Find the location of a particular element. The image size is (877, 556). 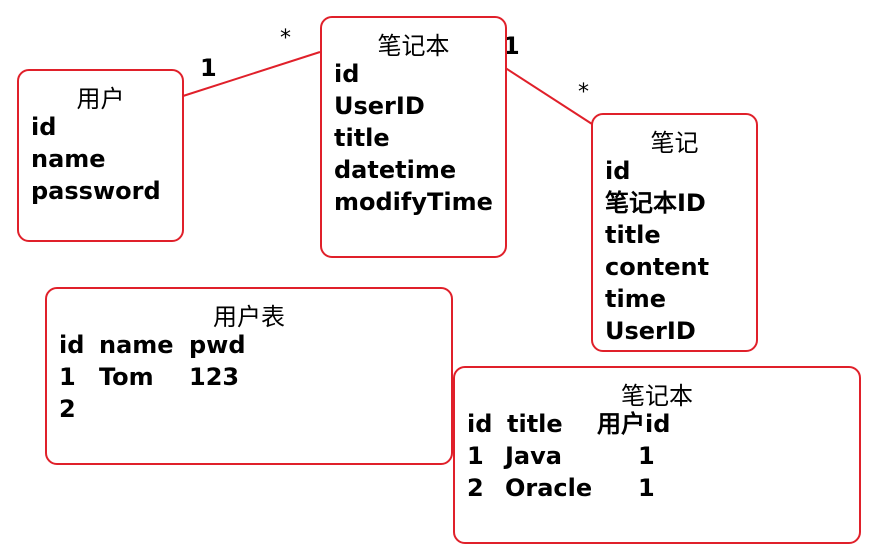

user-table-title: 用户表 is located at coordinates (249, 317).